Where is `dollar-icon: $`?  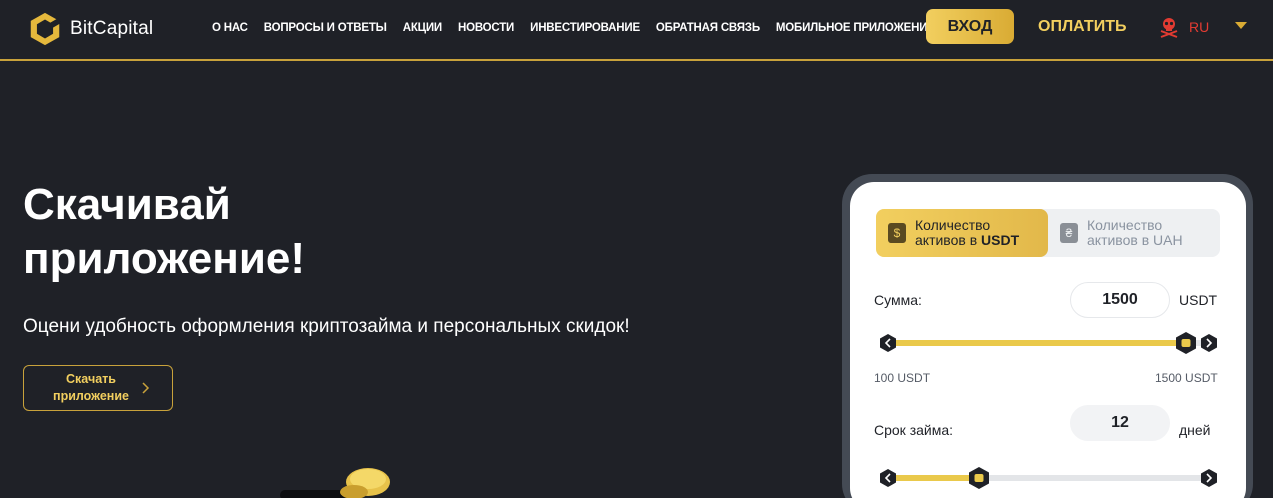 dollar-icon: $ is located at coordinates (897, 233).